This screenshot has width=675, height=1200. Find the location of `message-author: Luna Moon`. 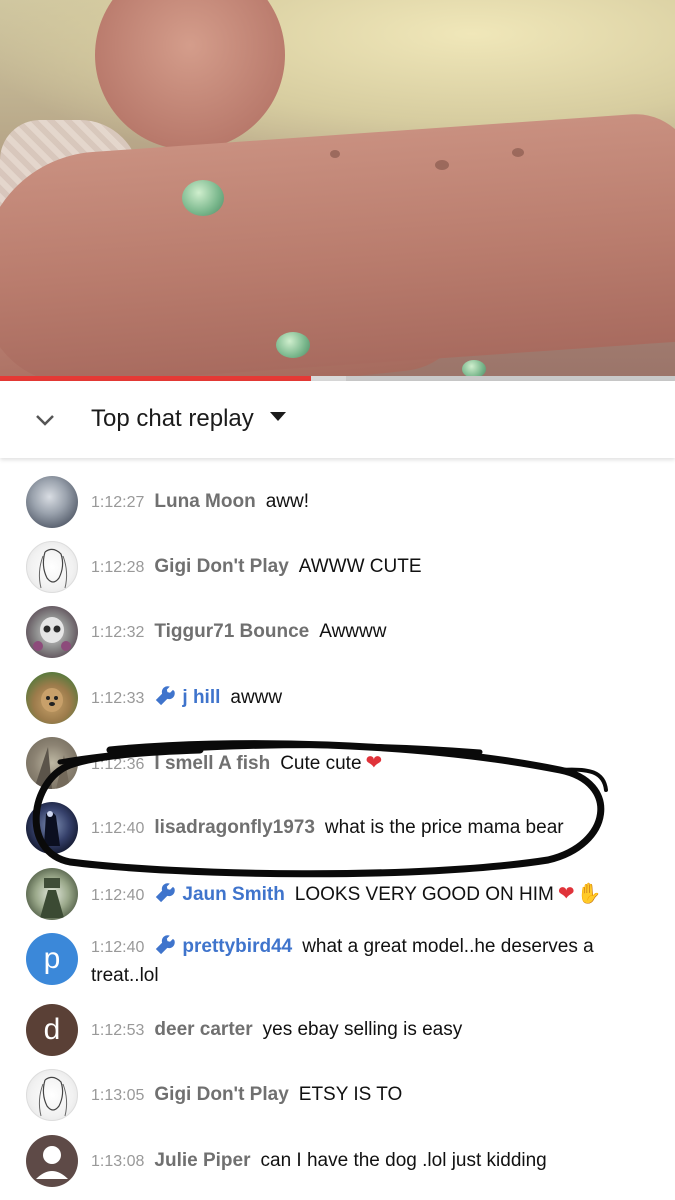

message-author: Luna Moon is located at coordinates (204, 501).